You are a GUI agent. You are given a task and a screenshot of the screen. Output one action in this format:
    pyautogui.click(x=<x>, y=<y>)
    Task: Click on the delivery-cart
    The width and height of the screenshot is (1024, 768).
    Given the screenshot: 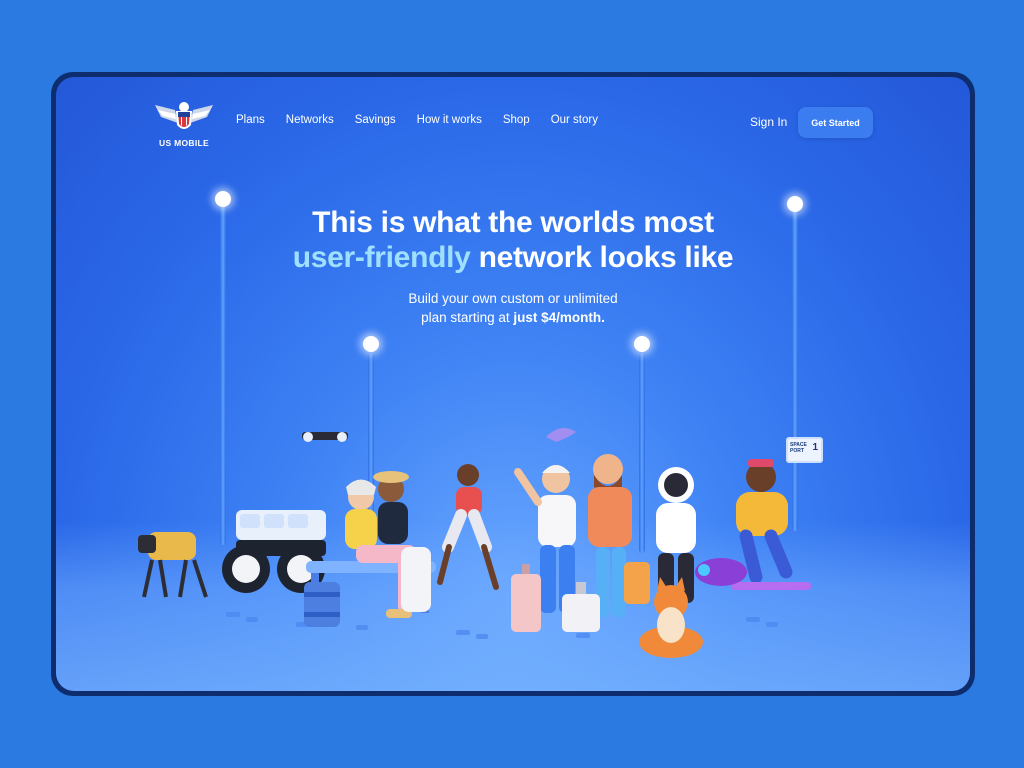 What is the action you would take?
    pyautogui.click(x=274, y=551)
    